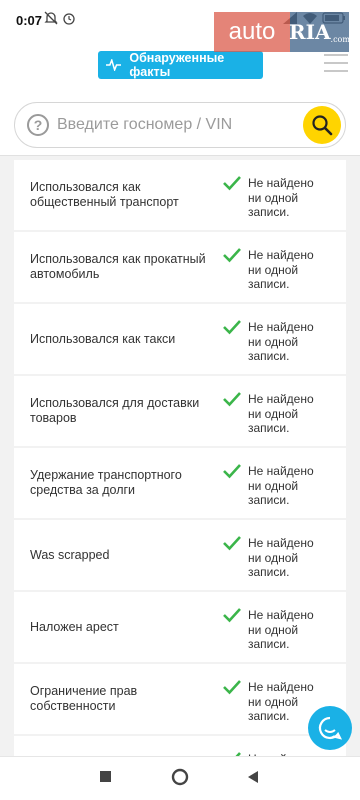  What do you see at coordinates (252, 32) in the screenshot?
I see `logo-auto: auto` at bounding box center [252, 32].